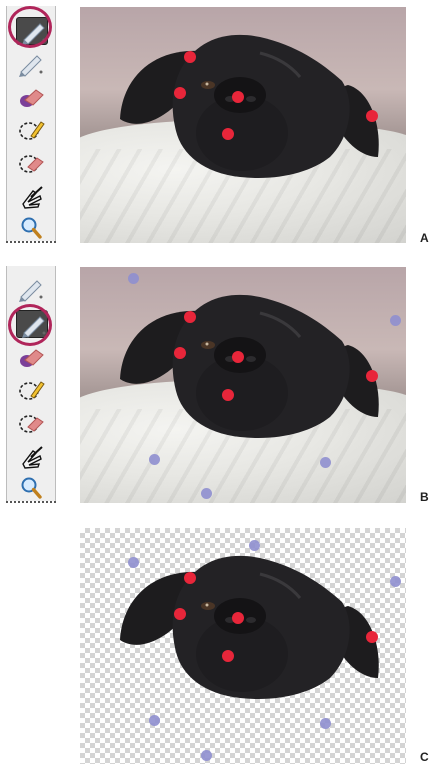 The width and height of the screenshot is (430, 764). I want to click on toolbar-a, so click(31, 124).